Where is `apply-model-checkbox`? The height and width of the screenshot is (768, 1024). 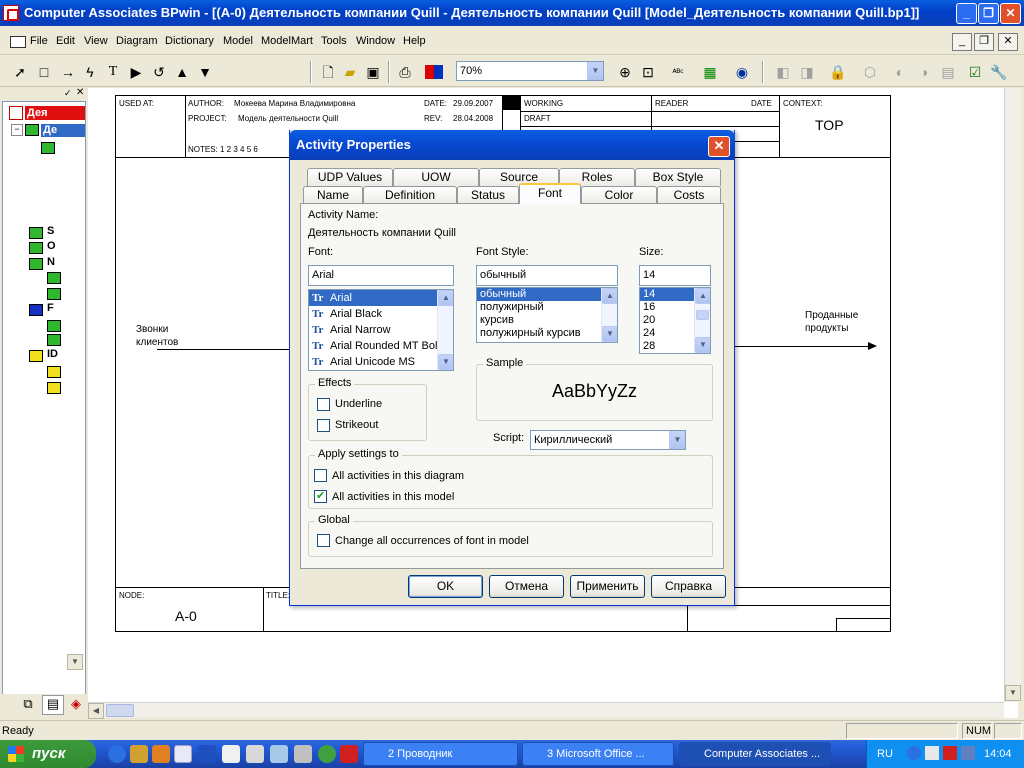
apply-model-checkbox is located at coordinates (320, 496).